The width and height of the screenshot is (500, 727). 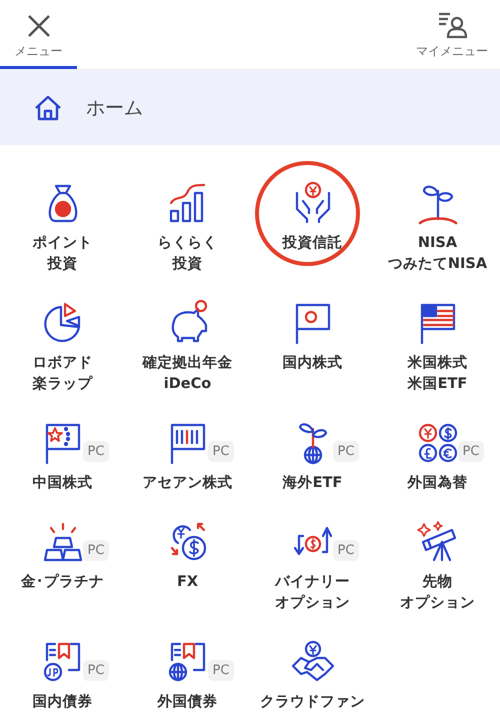 What do you see at coordinates (312, 566) in the screenshot?
I see `menu-item: PC バイナリー オプション` at bounding box center [312, 566].